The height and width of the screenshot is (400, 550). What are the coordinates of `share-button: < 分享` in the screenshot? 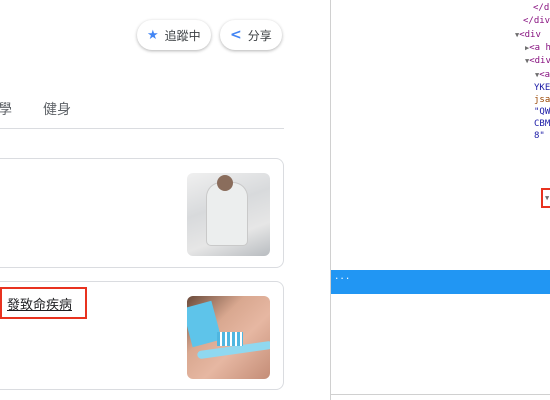 It's located at (251, 35).